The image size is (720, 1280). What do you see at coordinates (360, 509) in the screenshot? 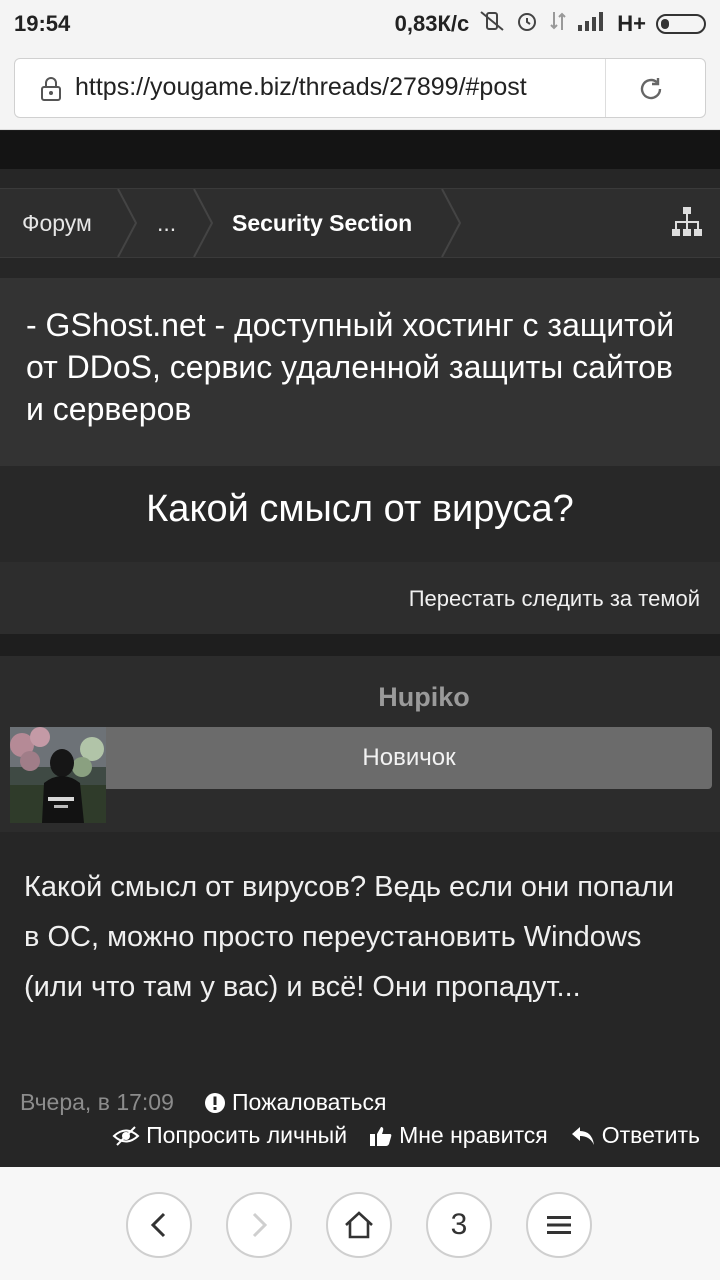
I see `thread-title: Какой смысл от вируса?` at bounding box center [360, 509].